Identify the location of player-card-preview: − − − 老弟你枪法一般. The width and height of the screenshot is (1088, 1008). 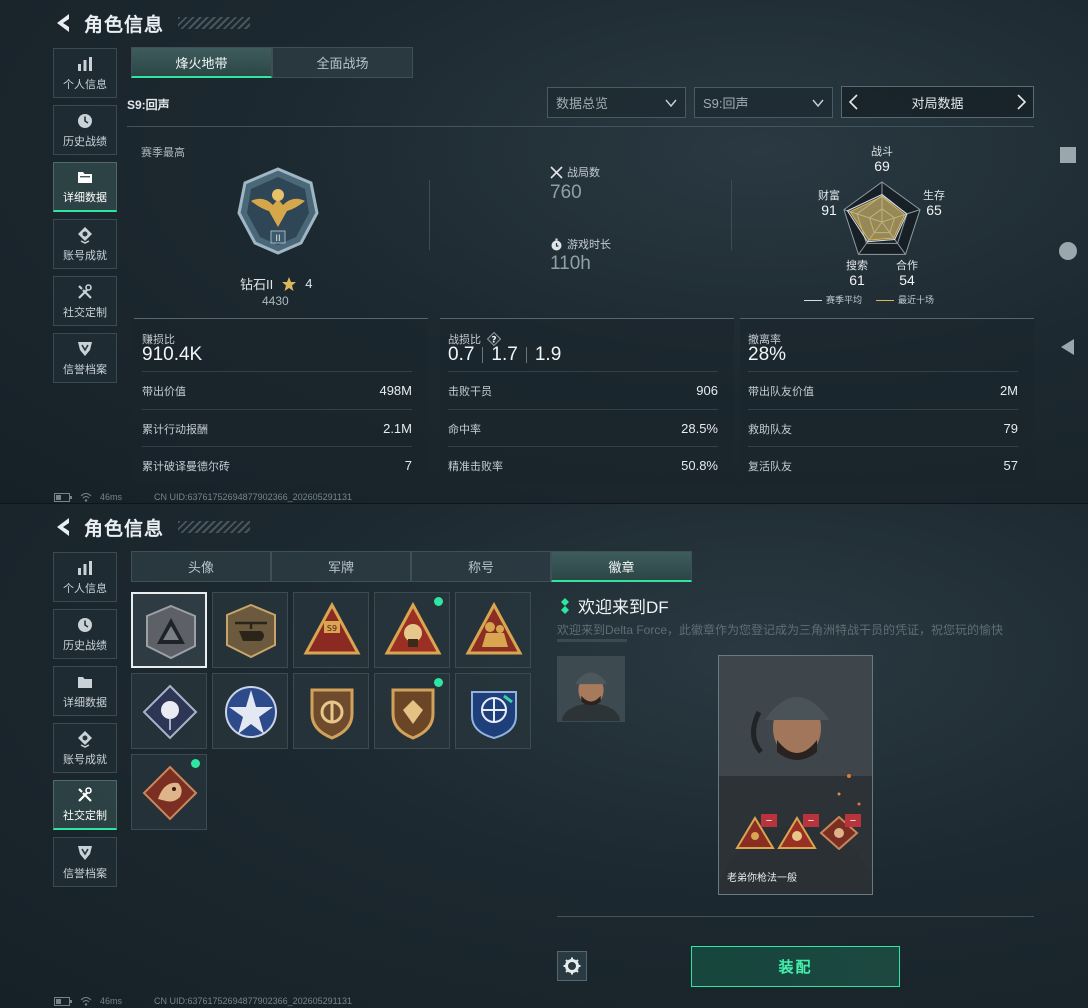
(795, 775).